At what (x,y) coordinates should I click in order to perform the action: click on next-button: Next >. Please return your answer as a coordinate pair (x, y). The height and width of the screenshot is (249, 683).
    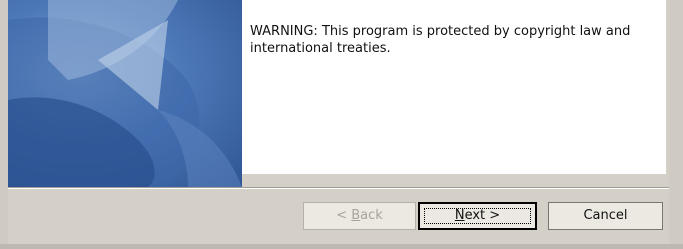
    Looking at the image, I should click on (477, 216).